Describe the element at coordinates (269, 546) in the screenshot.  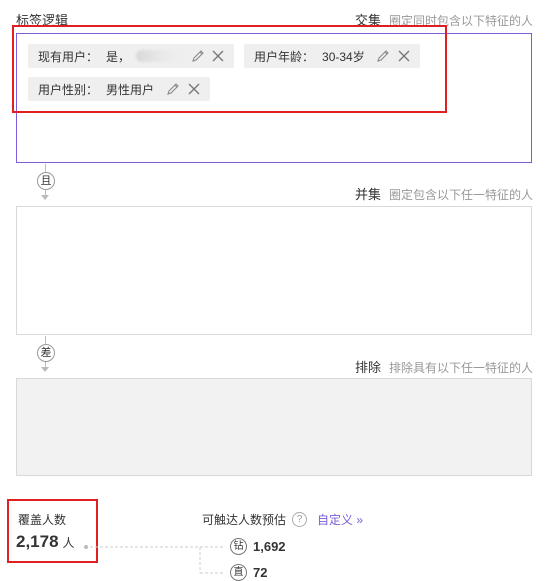
I see `reach-value: 1,692` at that location.